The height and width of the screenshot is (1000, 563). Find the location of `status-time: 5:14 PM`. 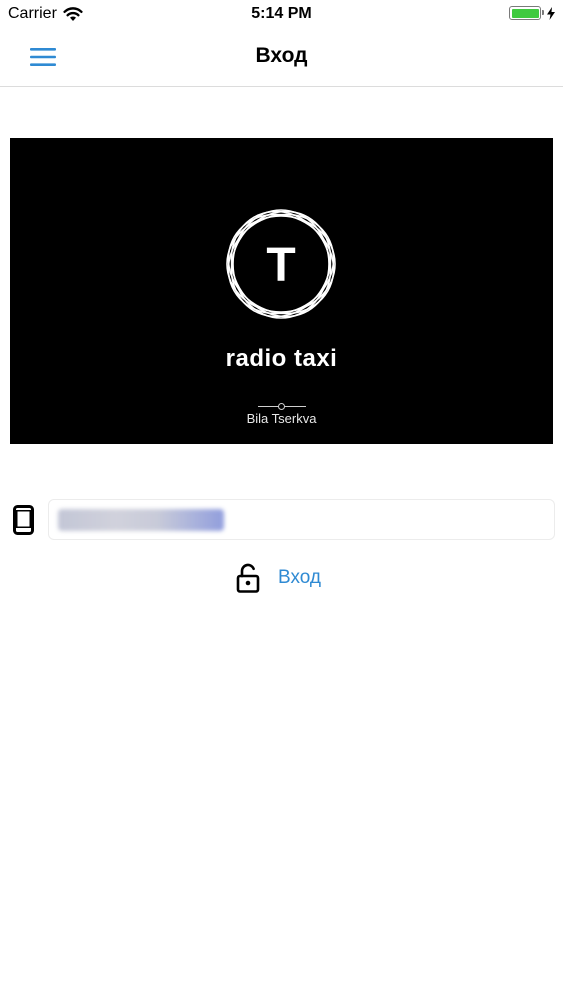

status-time: 5:14 PM is located at coordinates (281, 13).